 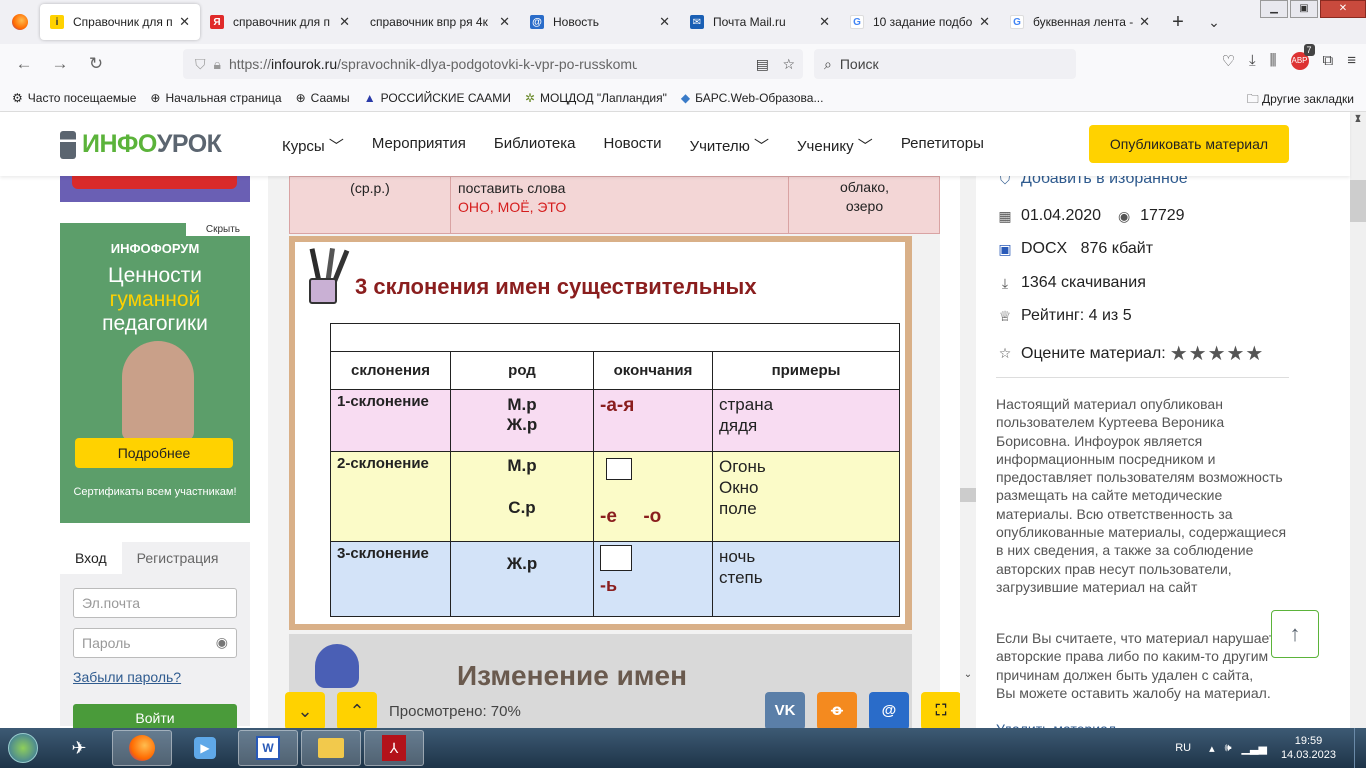 I want to click on maximize-button: ▣, so click(x=1304, y=9).